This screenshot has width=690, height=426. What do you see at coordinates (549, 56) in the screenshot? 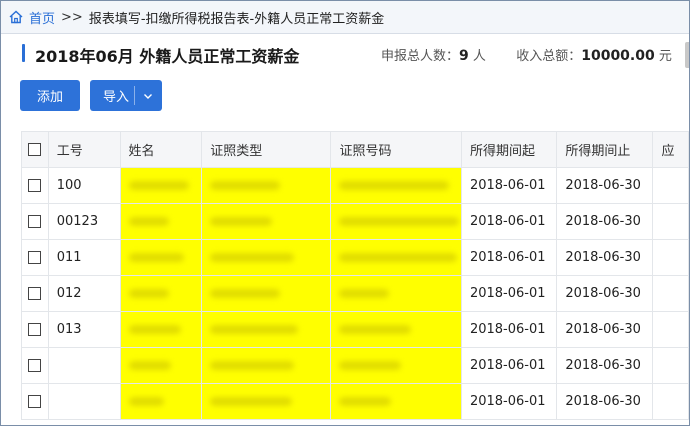
I see `total-income-label: 收入总额：` at bounding box center [549, 56].